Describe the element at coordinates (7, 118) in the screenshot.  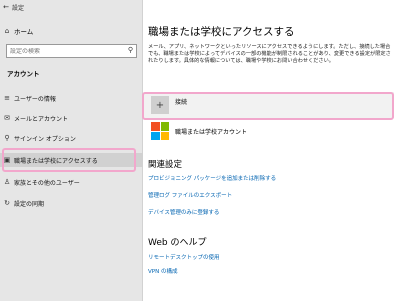
I see `mail-icon: ✉` at that location.